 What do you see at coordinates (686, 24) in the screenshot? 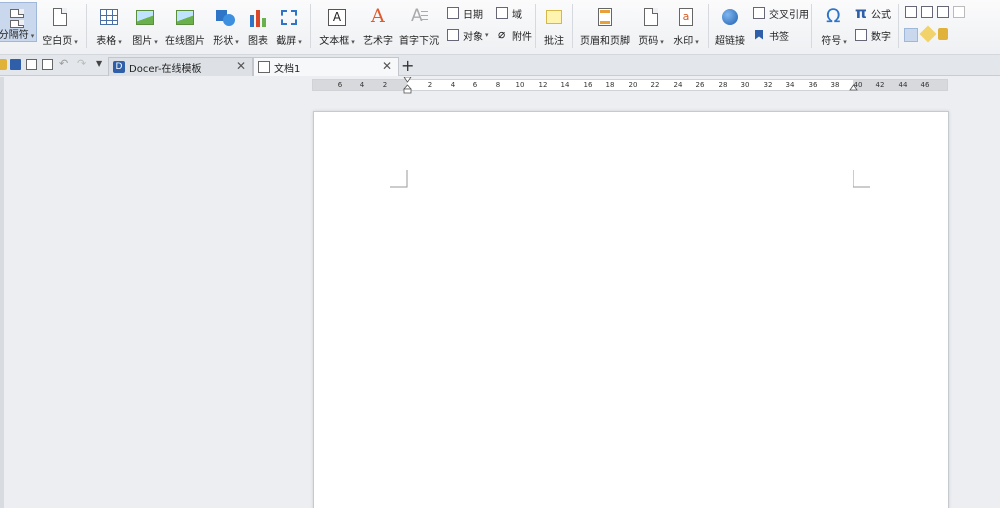
I see `watermark-button: a 水印 ▾` at bounding box center [686, 24].